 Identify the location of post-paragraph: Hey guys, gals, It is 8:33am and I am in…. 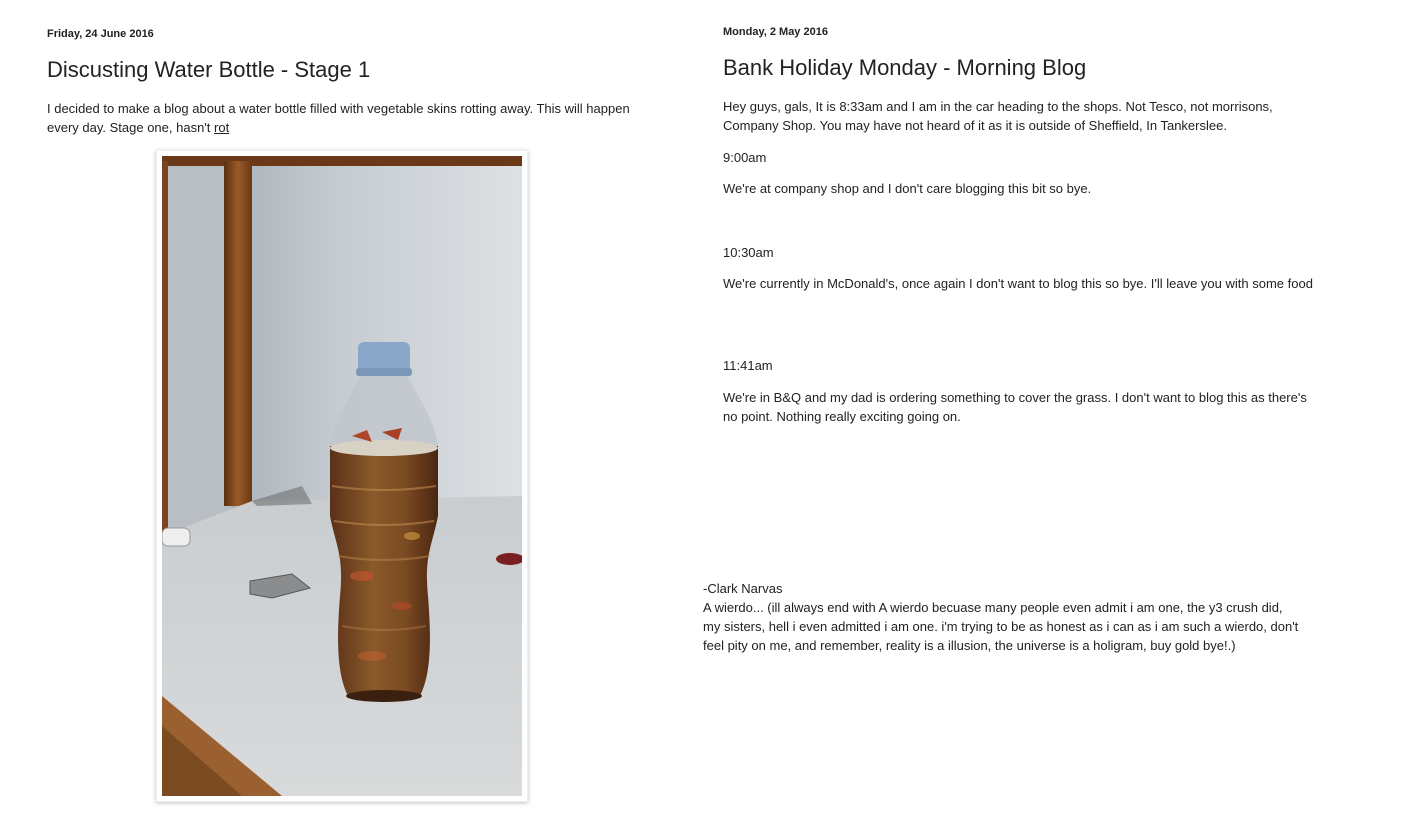
(998, 116).